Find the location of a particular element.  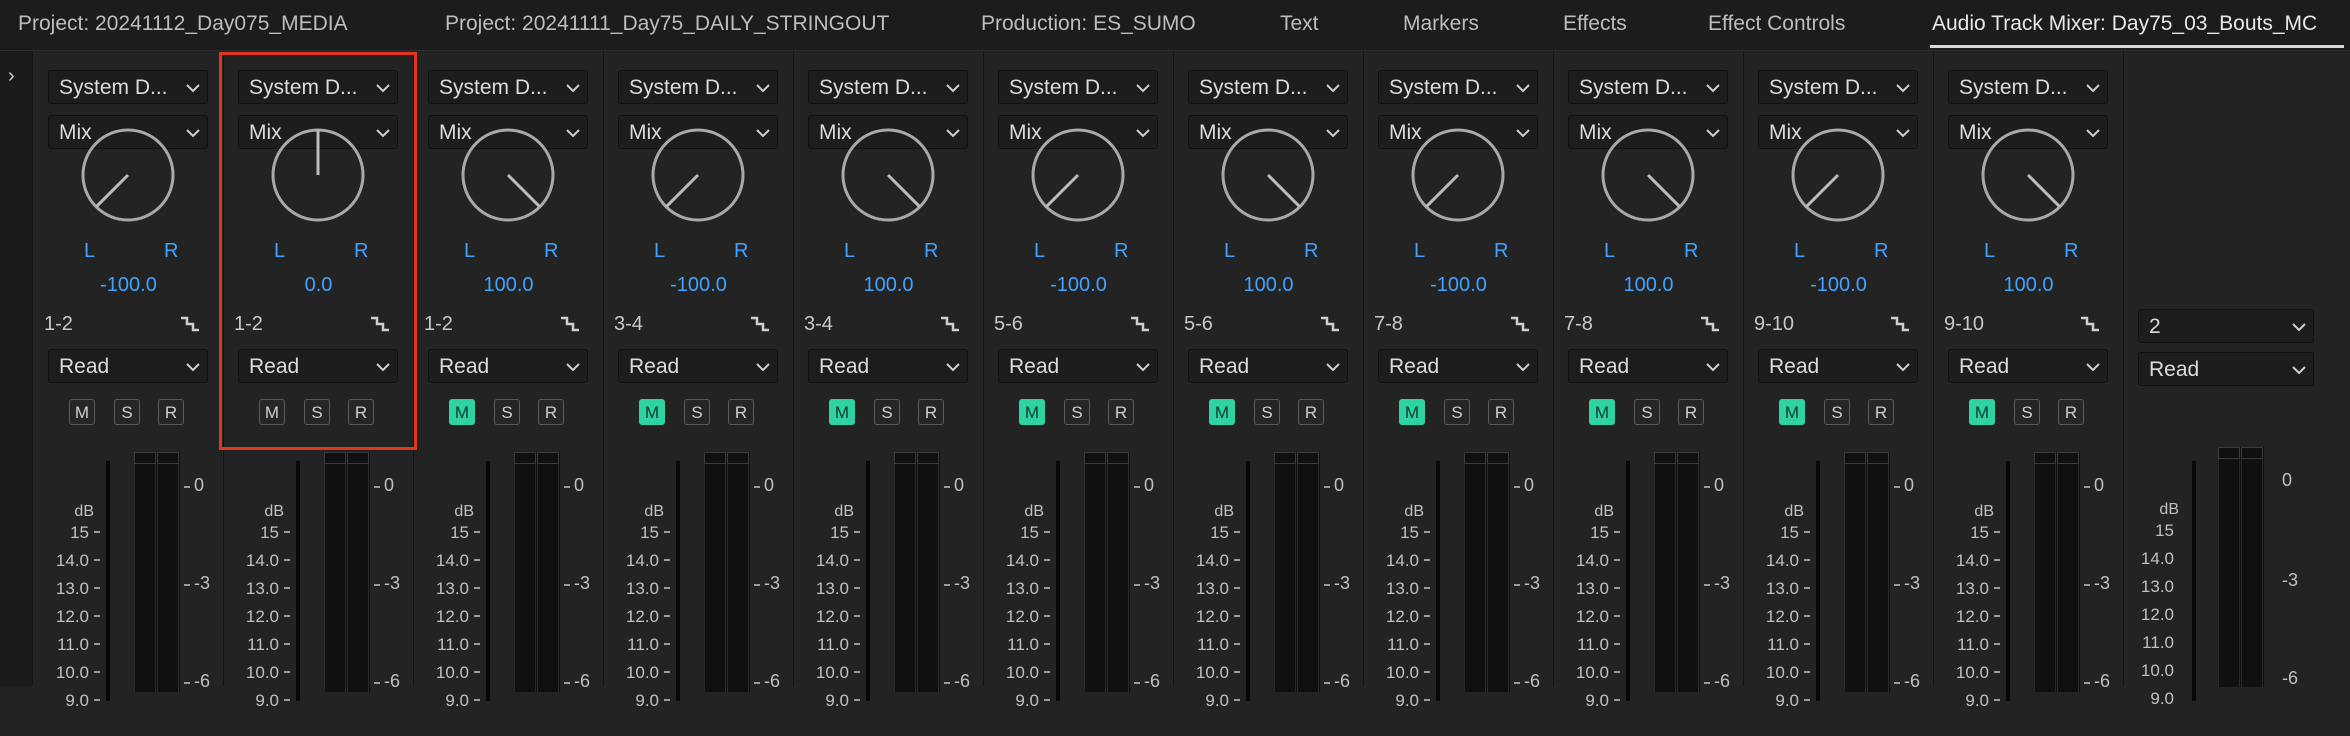

master-automation-select: Read is located at coordinates (2226, 369).